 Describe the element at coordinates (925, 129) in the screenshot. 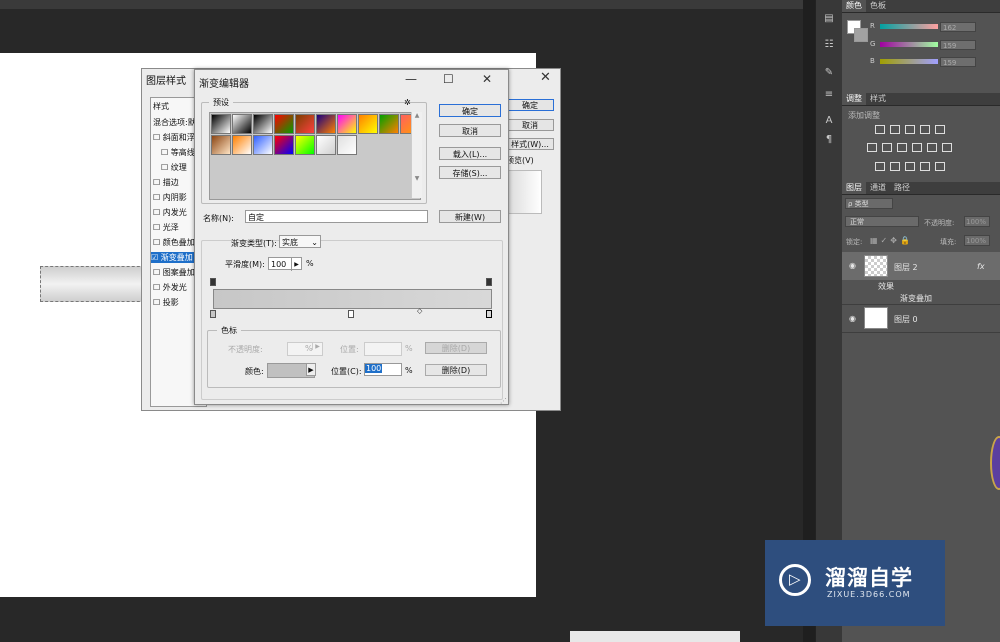

I see `exposure-icon` at that location.